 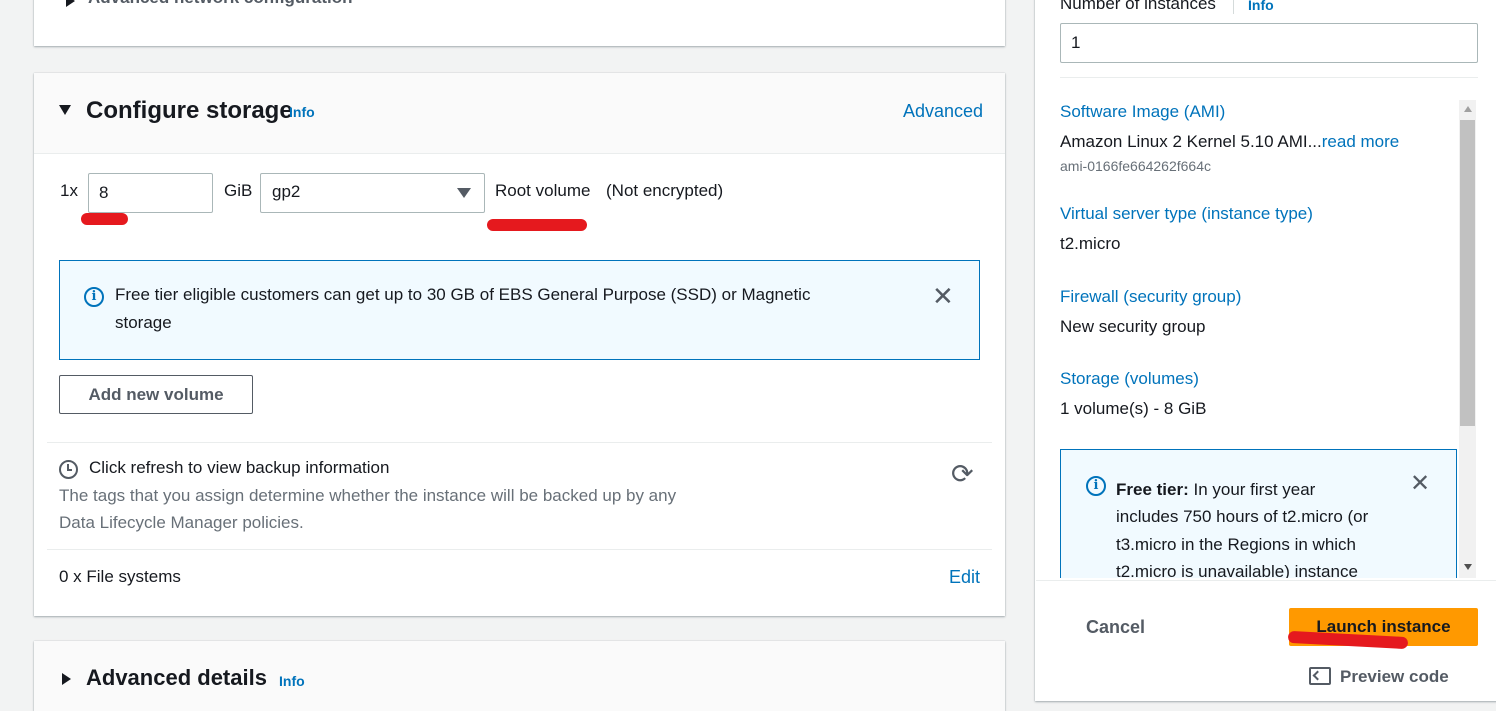 What do you see at coordinates (1269, 43) in the screenshot?
I see `instances-input` at bounding box center [1269, 43].